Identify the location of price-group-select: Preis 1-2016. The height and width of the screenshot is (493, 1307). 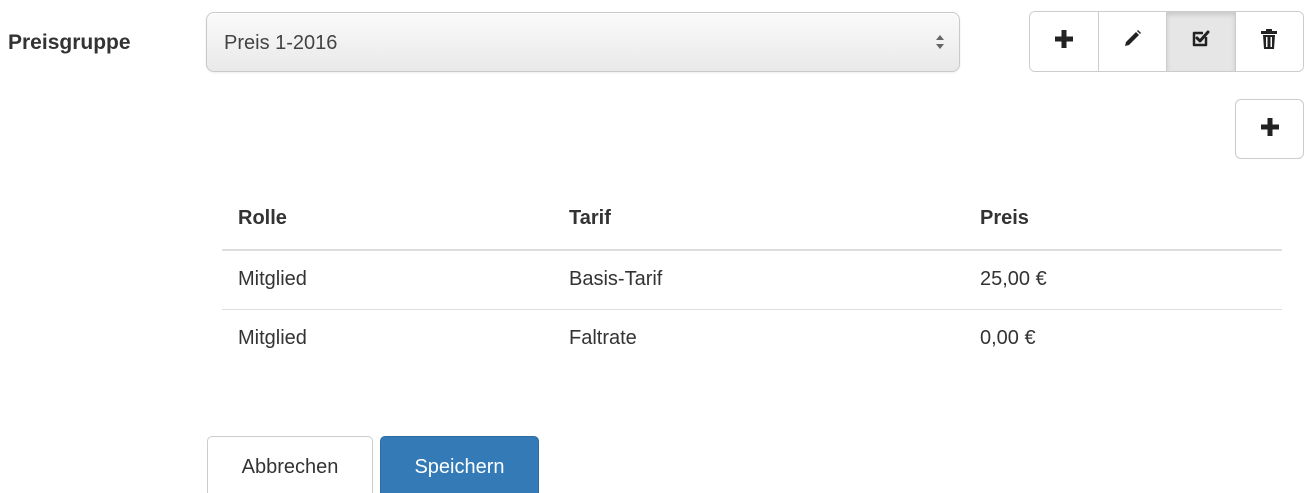
(583, 42).